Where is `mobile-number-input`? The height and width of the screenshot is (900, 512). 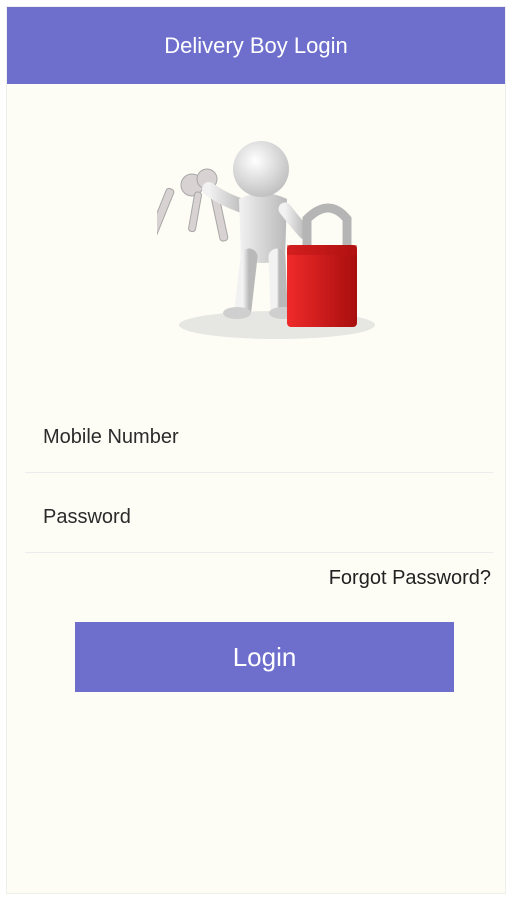
mobile-number-input is located at coordinates (259, 437).